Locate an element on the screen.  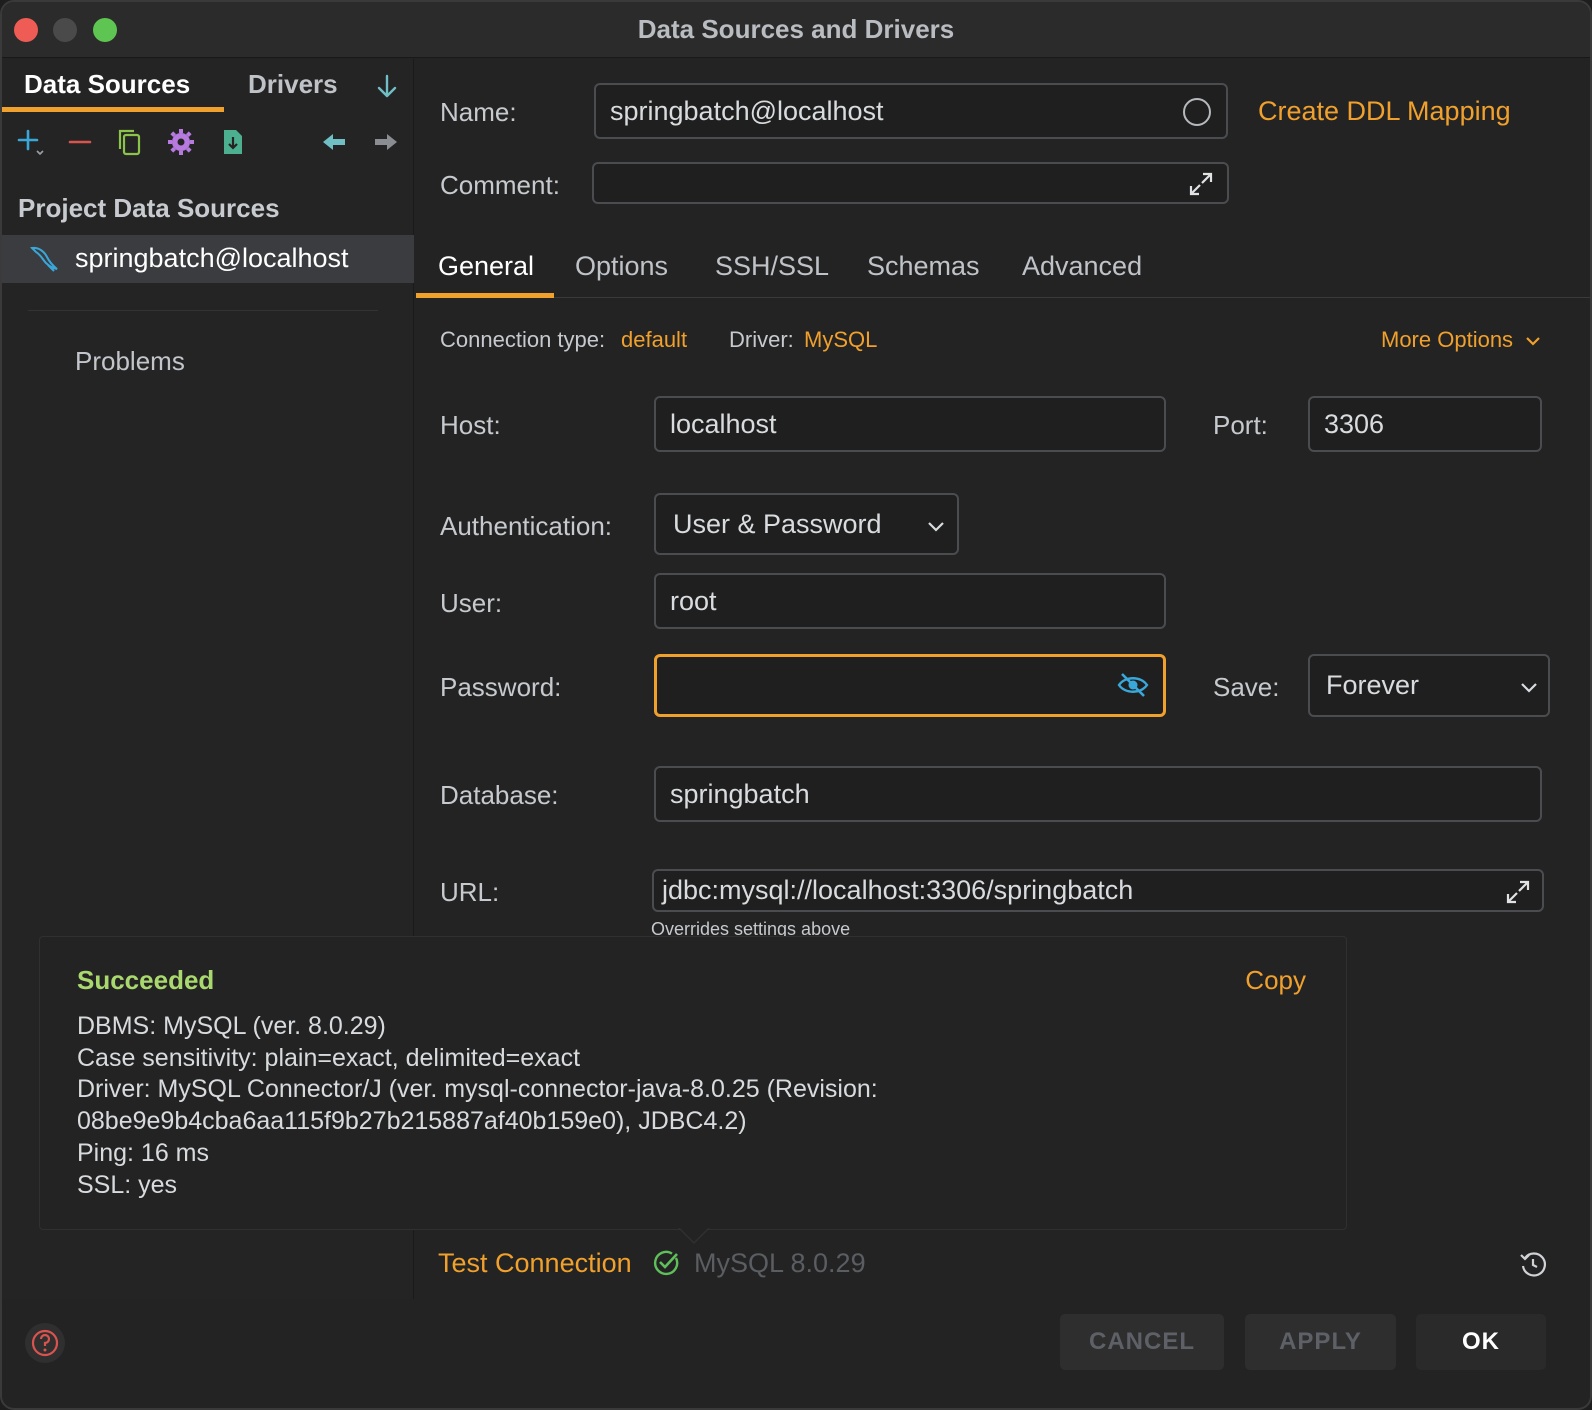
status-text: Succeeded is located at coordinates (146, 980).